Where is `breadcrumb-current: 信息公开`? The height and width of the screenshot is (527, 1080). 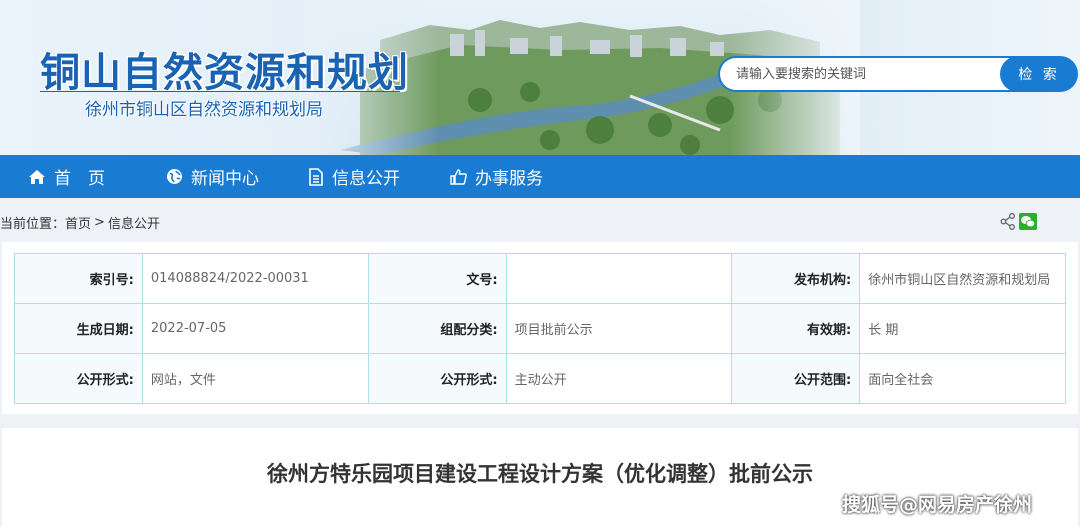
breadcrumb-current: 信息公开 is located at coordinates (134, 222).